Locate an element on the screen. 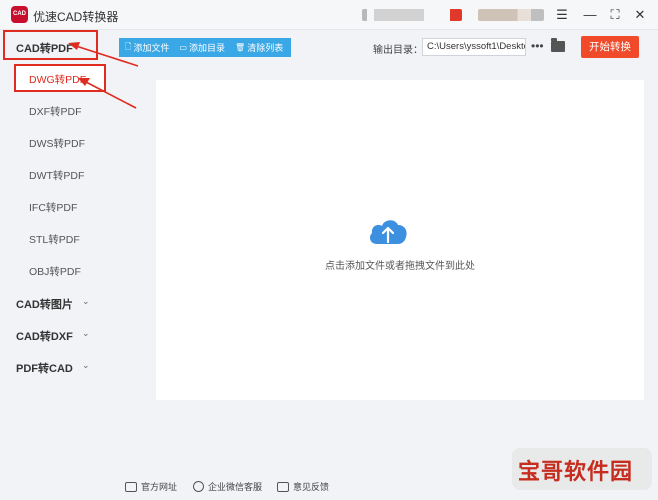 Image resolution: width=658 pixels, height=500 pixels. wechat-support-label: 企业微信客服 is located at coordinates (235, 487).